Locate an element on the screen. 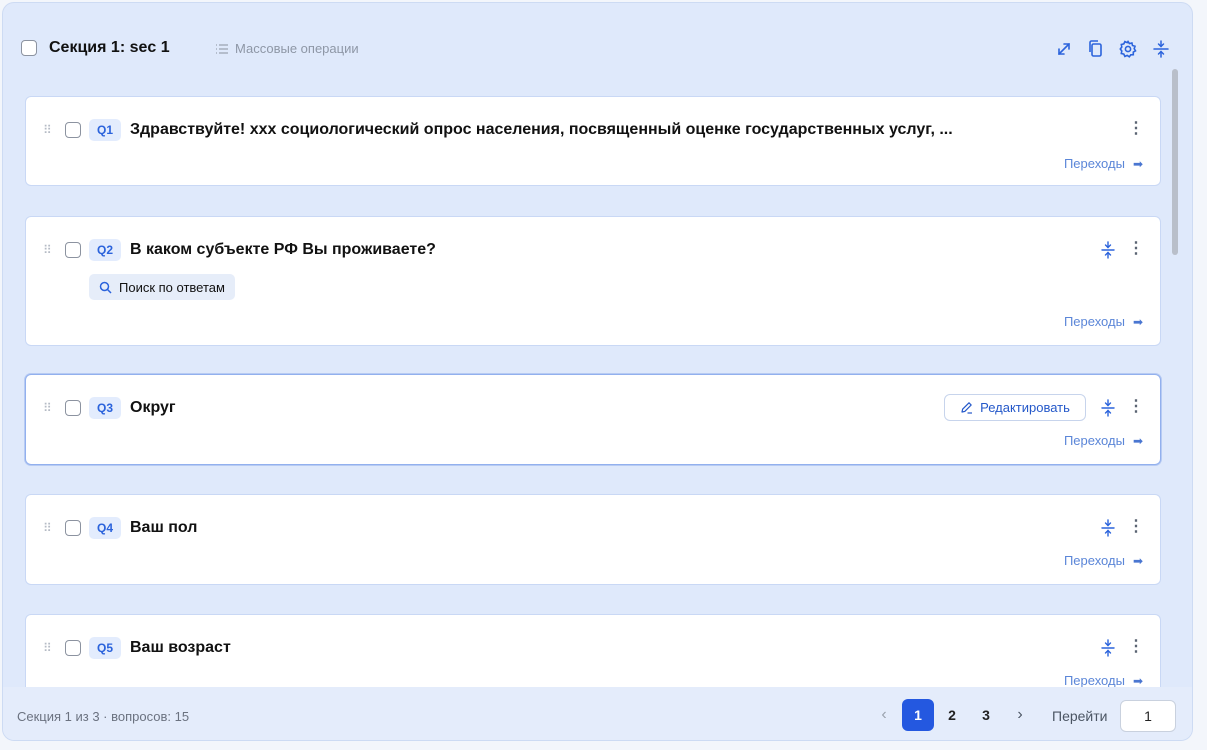 The image size is (1207, 750). search-answers-button: Поиск по ответам is located at coordinates (162, 287).